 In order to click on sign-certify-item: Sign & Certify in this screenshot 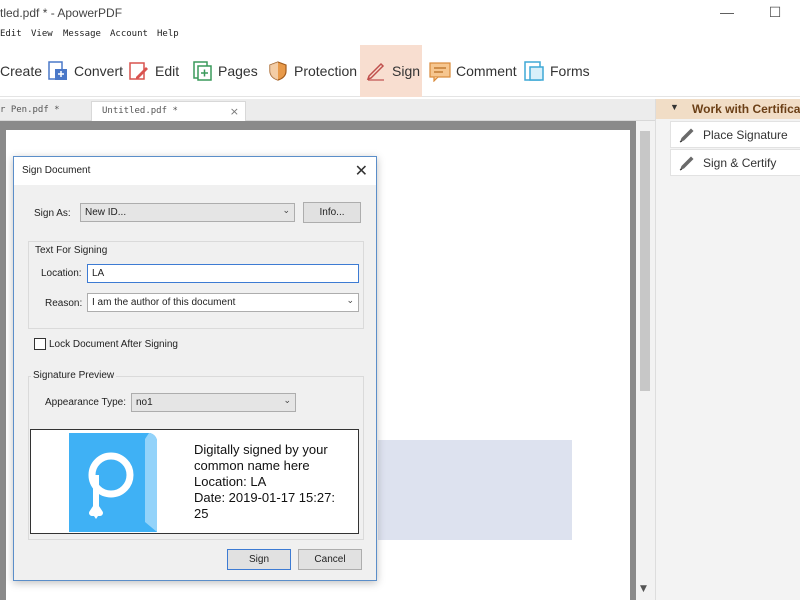, I will do `click(735, 162)`.